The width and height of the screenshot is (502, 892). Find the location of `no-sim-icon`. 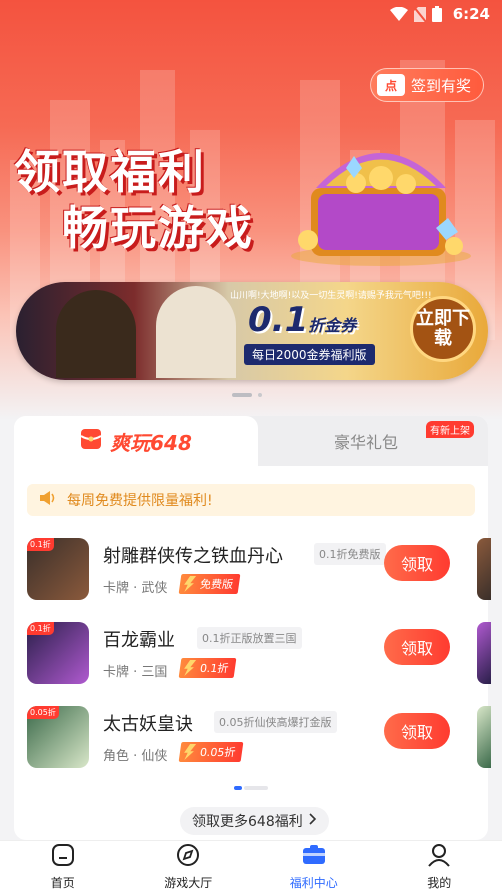

no-sim-icon is located at coordinates (420, 15).